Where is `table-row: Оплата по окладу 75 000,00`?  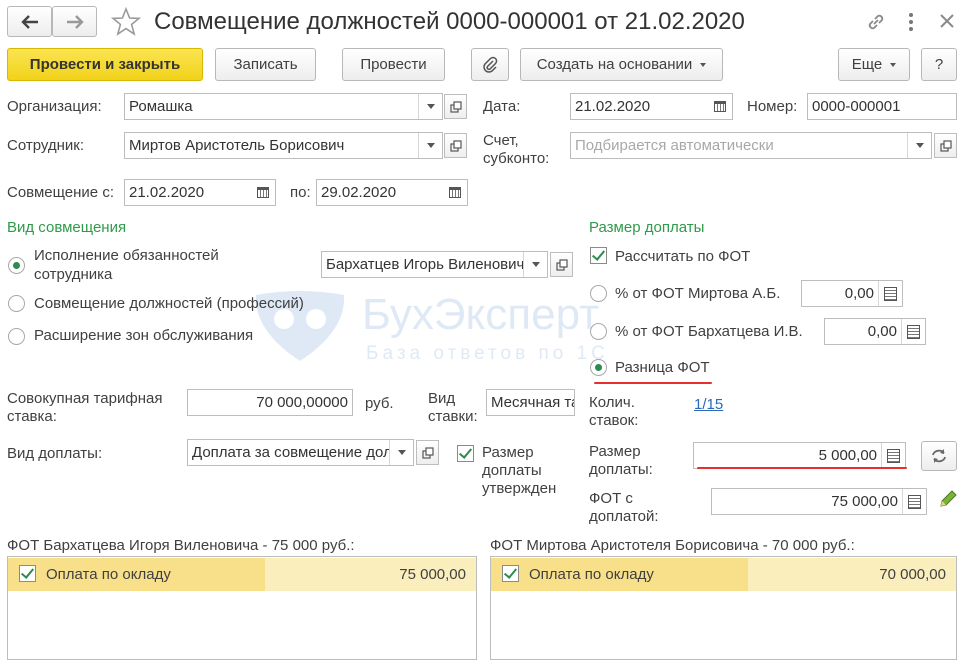 table-row: Оплата по окладу 75 000,00 is located at coordinates (242, 574).